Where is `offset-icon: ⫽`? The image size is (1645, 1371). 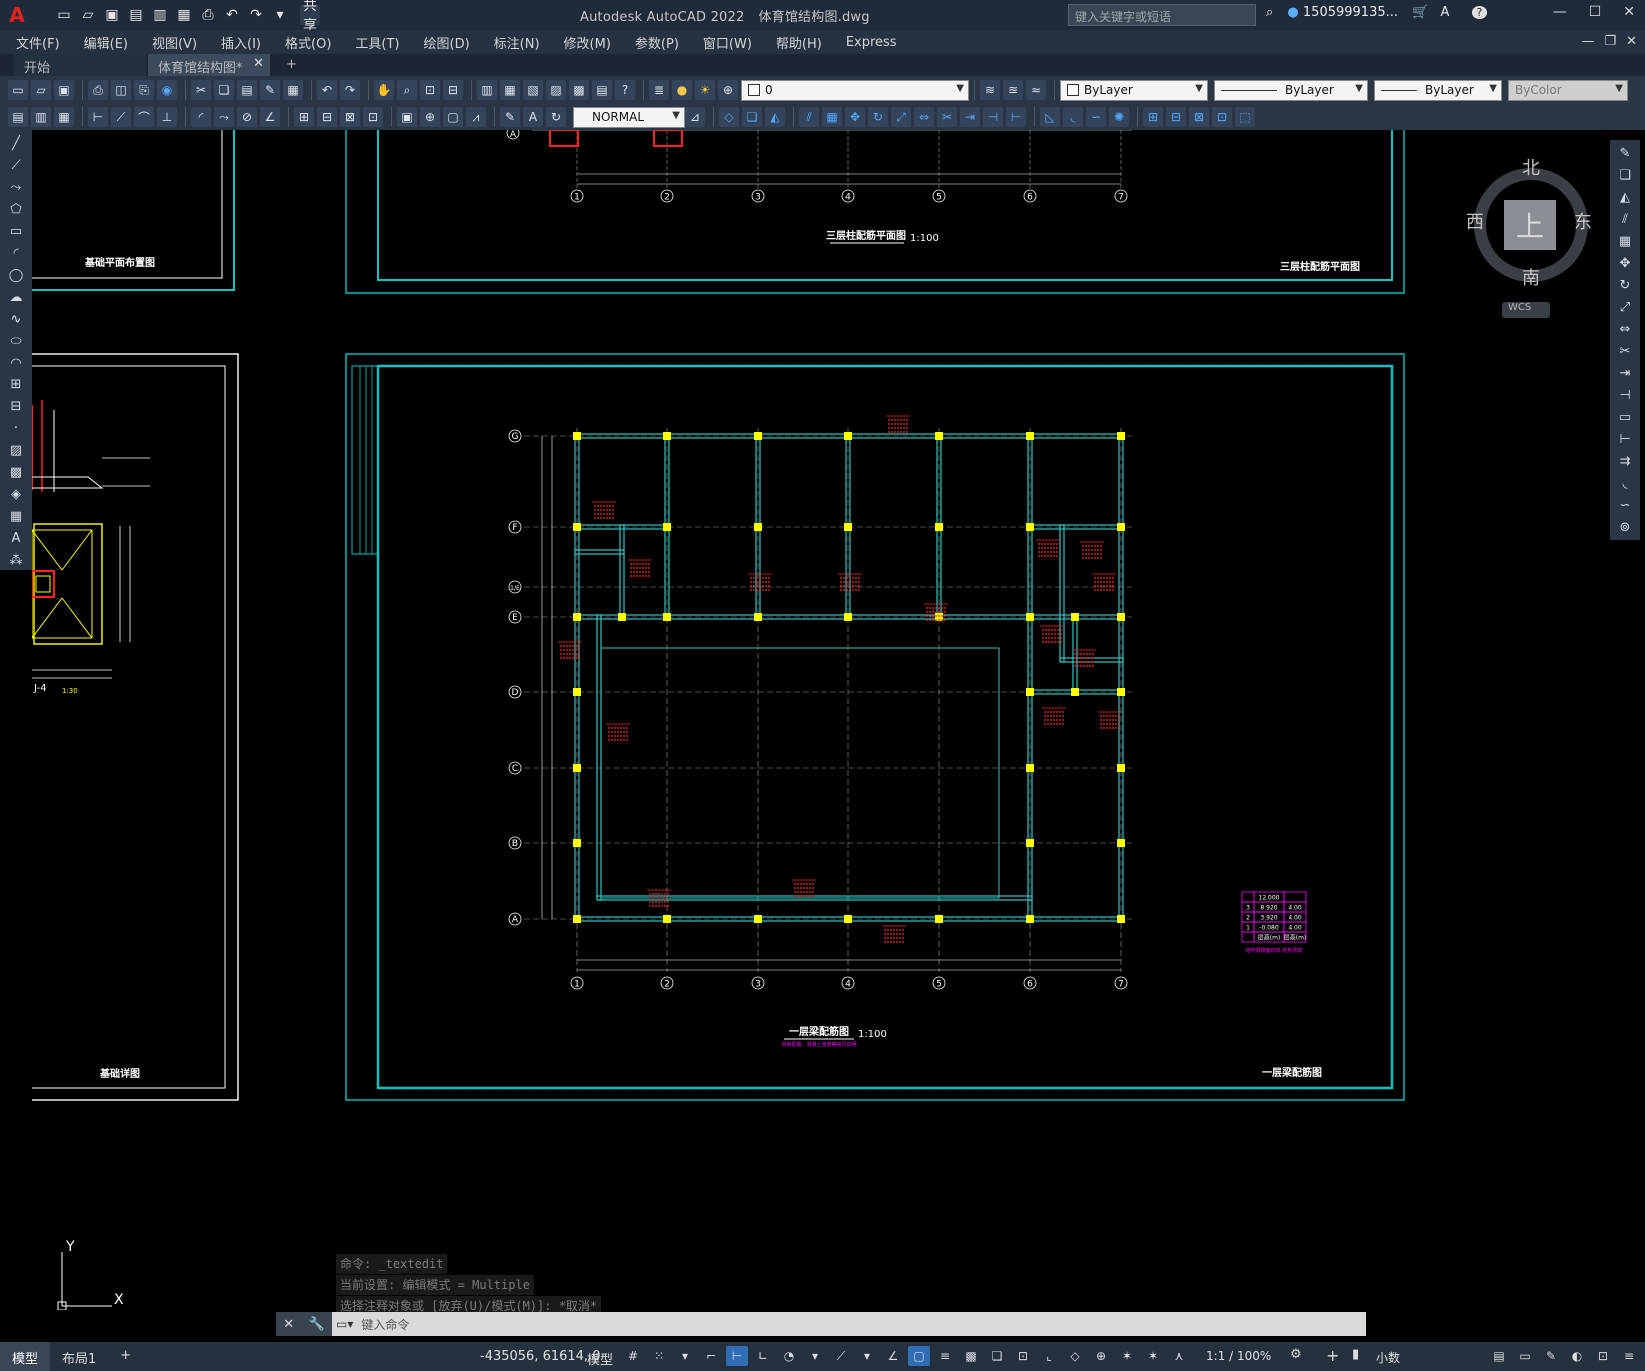
offset-icon: ⫽ is located at coordinates (809, 117).